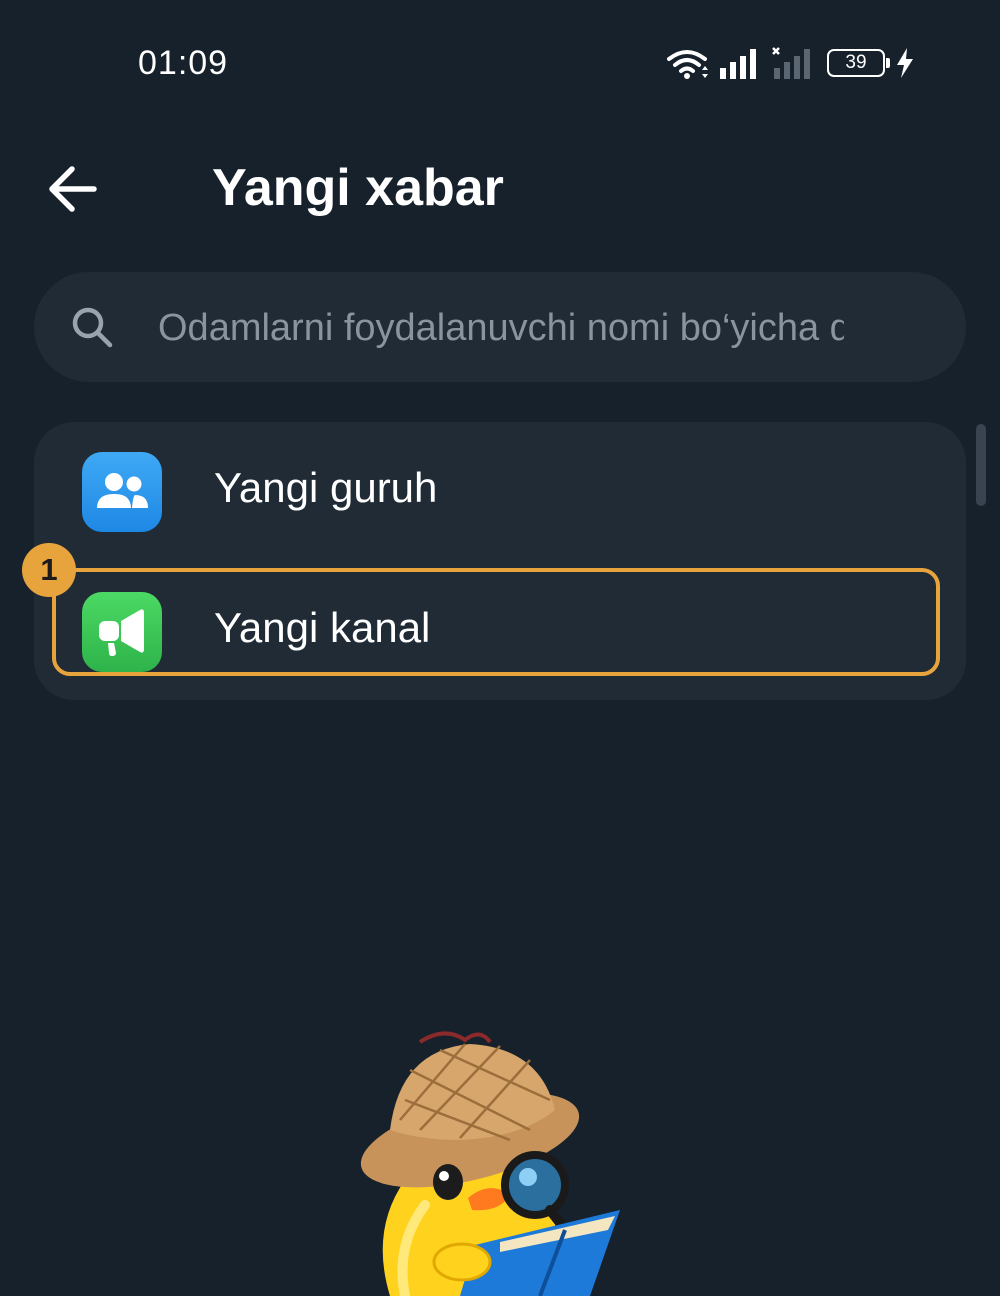 The width and height of the screenshot is (1000, 1296). Describe the element at coordinates (791, 63) in the screenshot. I see `signal-no-service-icon` at that location.